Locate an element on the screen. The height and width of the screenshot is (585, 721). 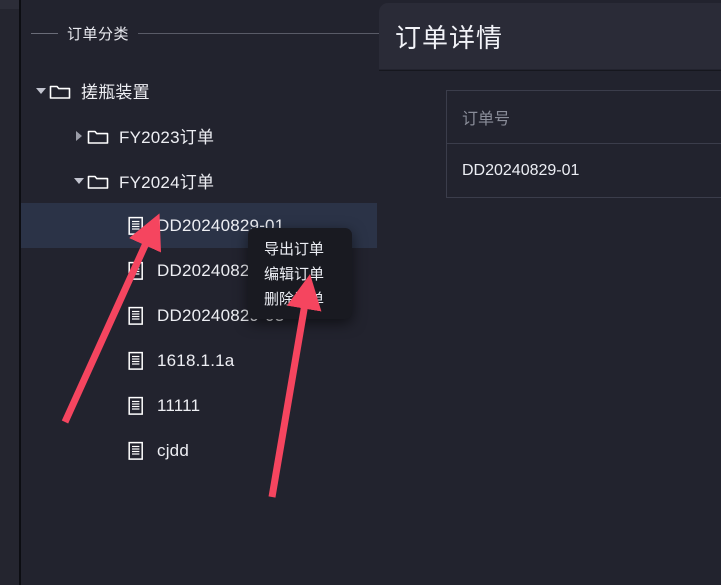
order-number-value: DD20240829-01 is located at coordinates (584, 170).